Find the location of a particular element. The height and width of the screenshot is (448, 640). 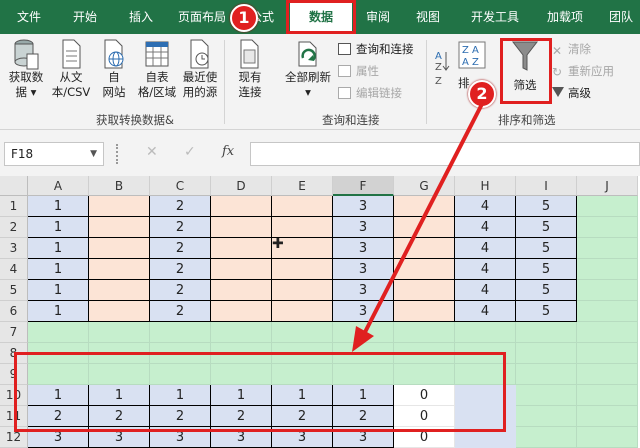

cell-g12: 0 is located at coordinates (424, 437).